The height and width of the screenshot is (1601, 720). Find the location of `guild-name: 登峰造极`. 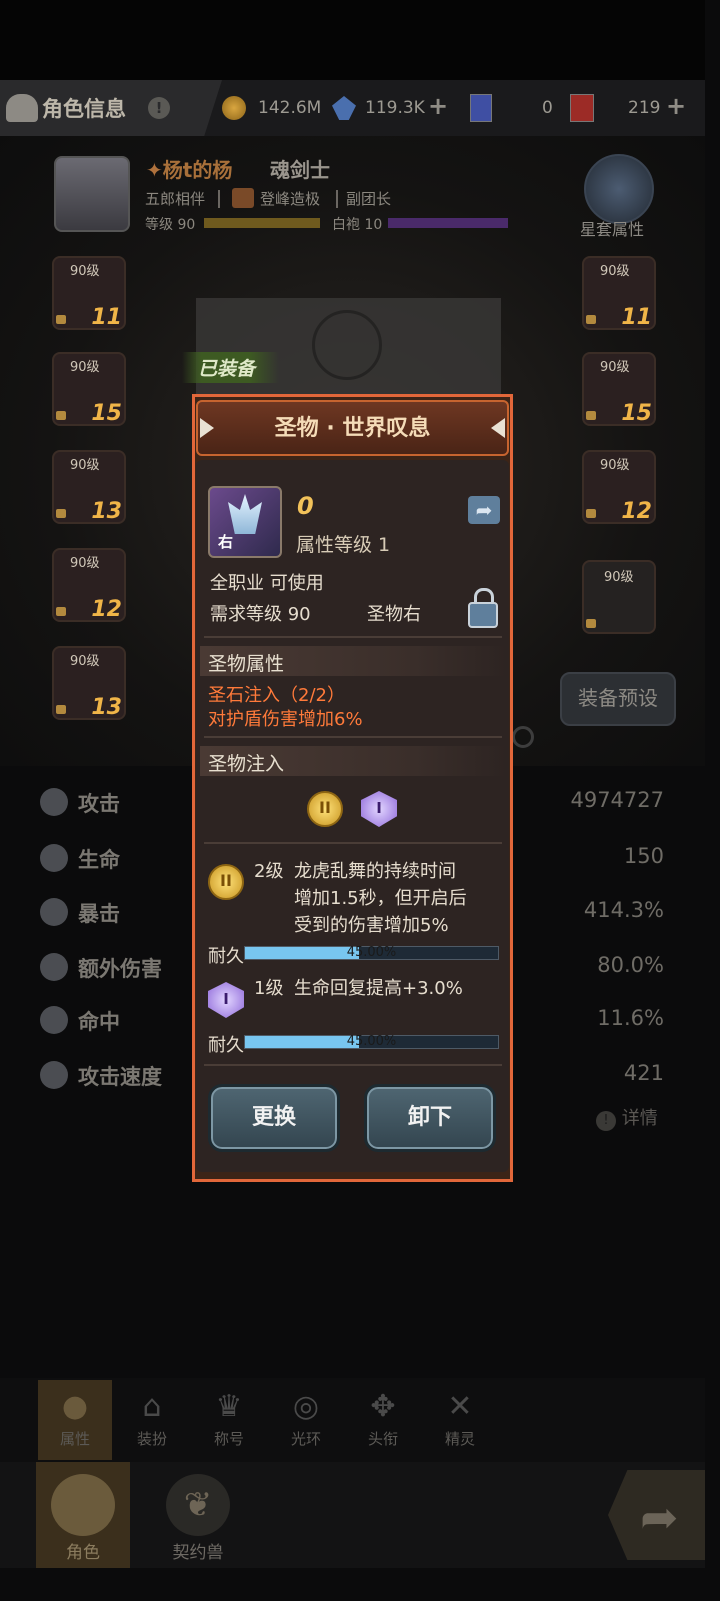

guild-name: 登峰造极 is located at coordinates (290, 199).